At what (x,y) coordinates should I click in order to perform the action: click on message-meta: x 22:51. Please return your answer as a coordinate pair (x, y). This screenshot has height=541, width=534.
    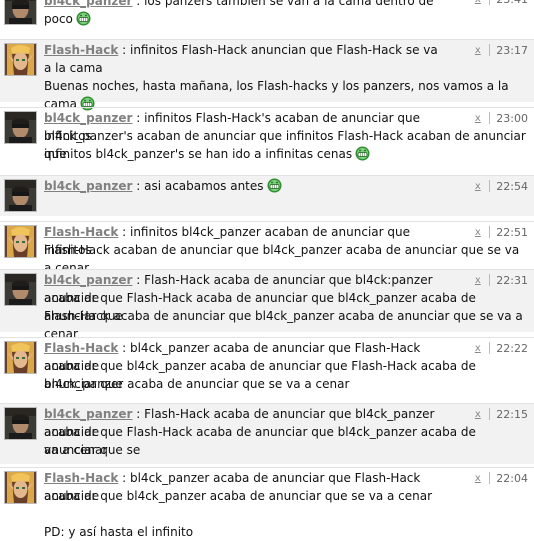
    Looking at the image, I should click on (500, 232).